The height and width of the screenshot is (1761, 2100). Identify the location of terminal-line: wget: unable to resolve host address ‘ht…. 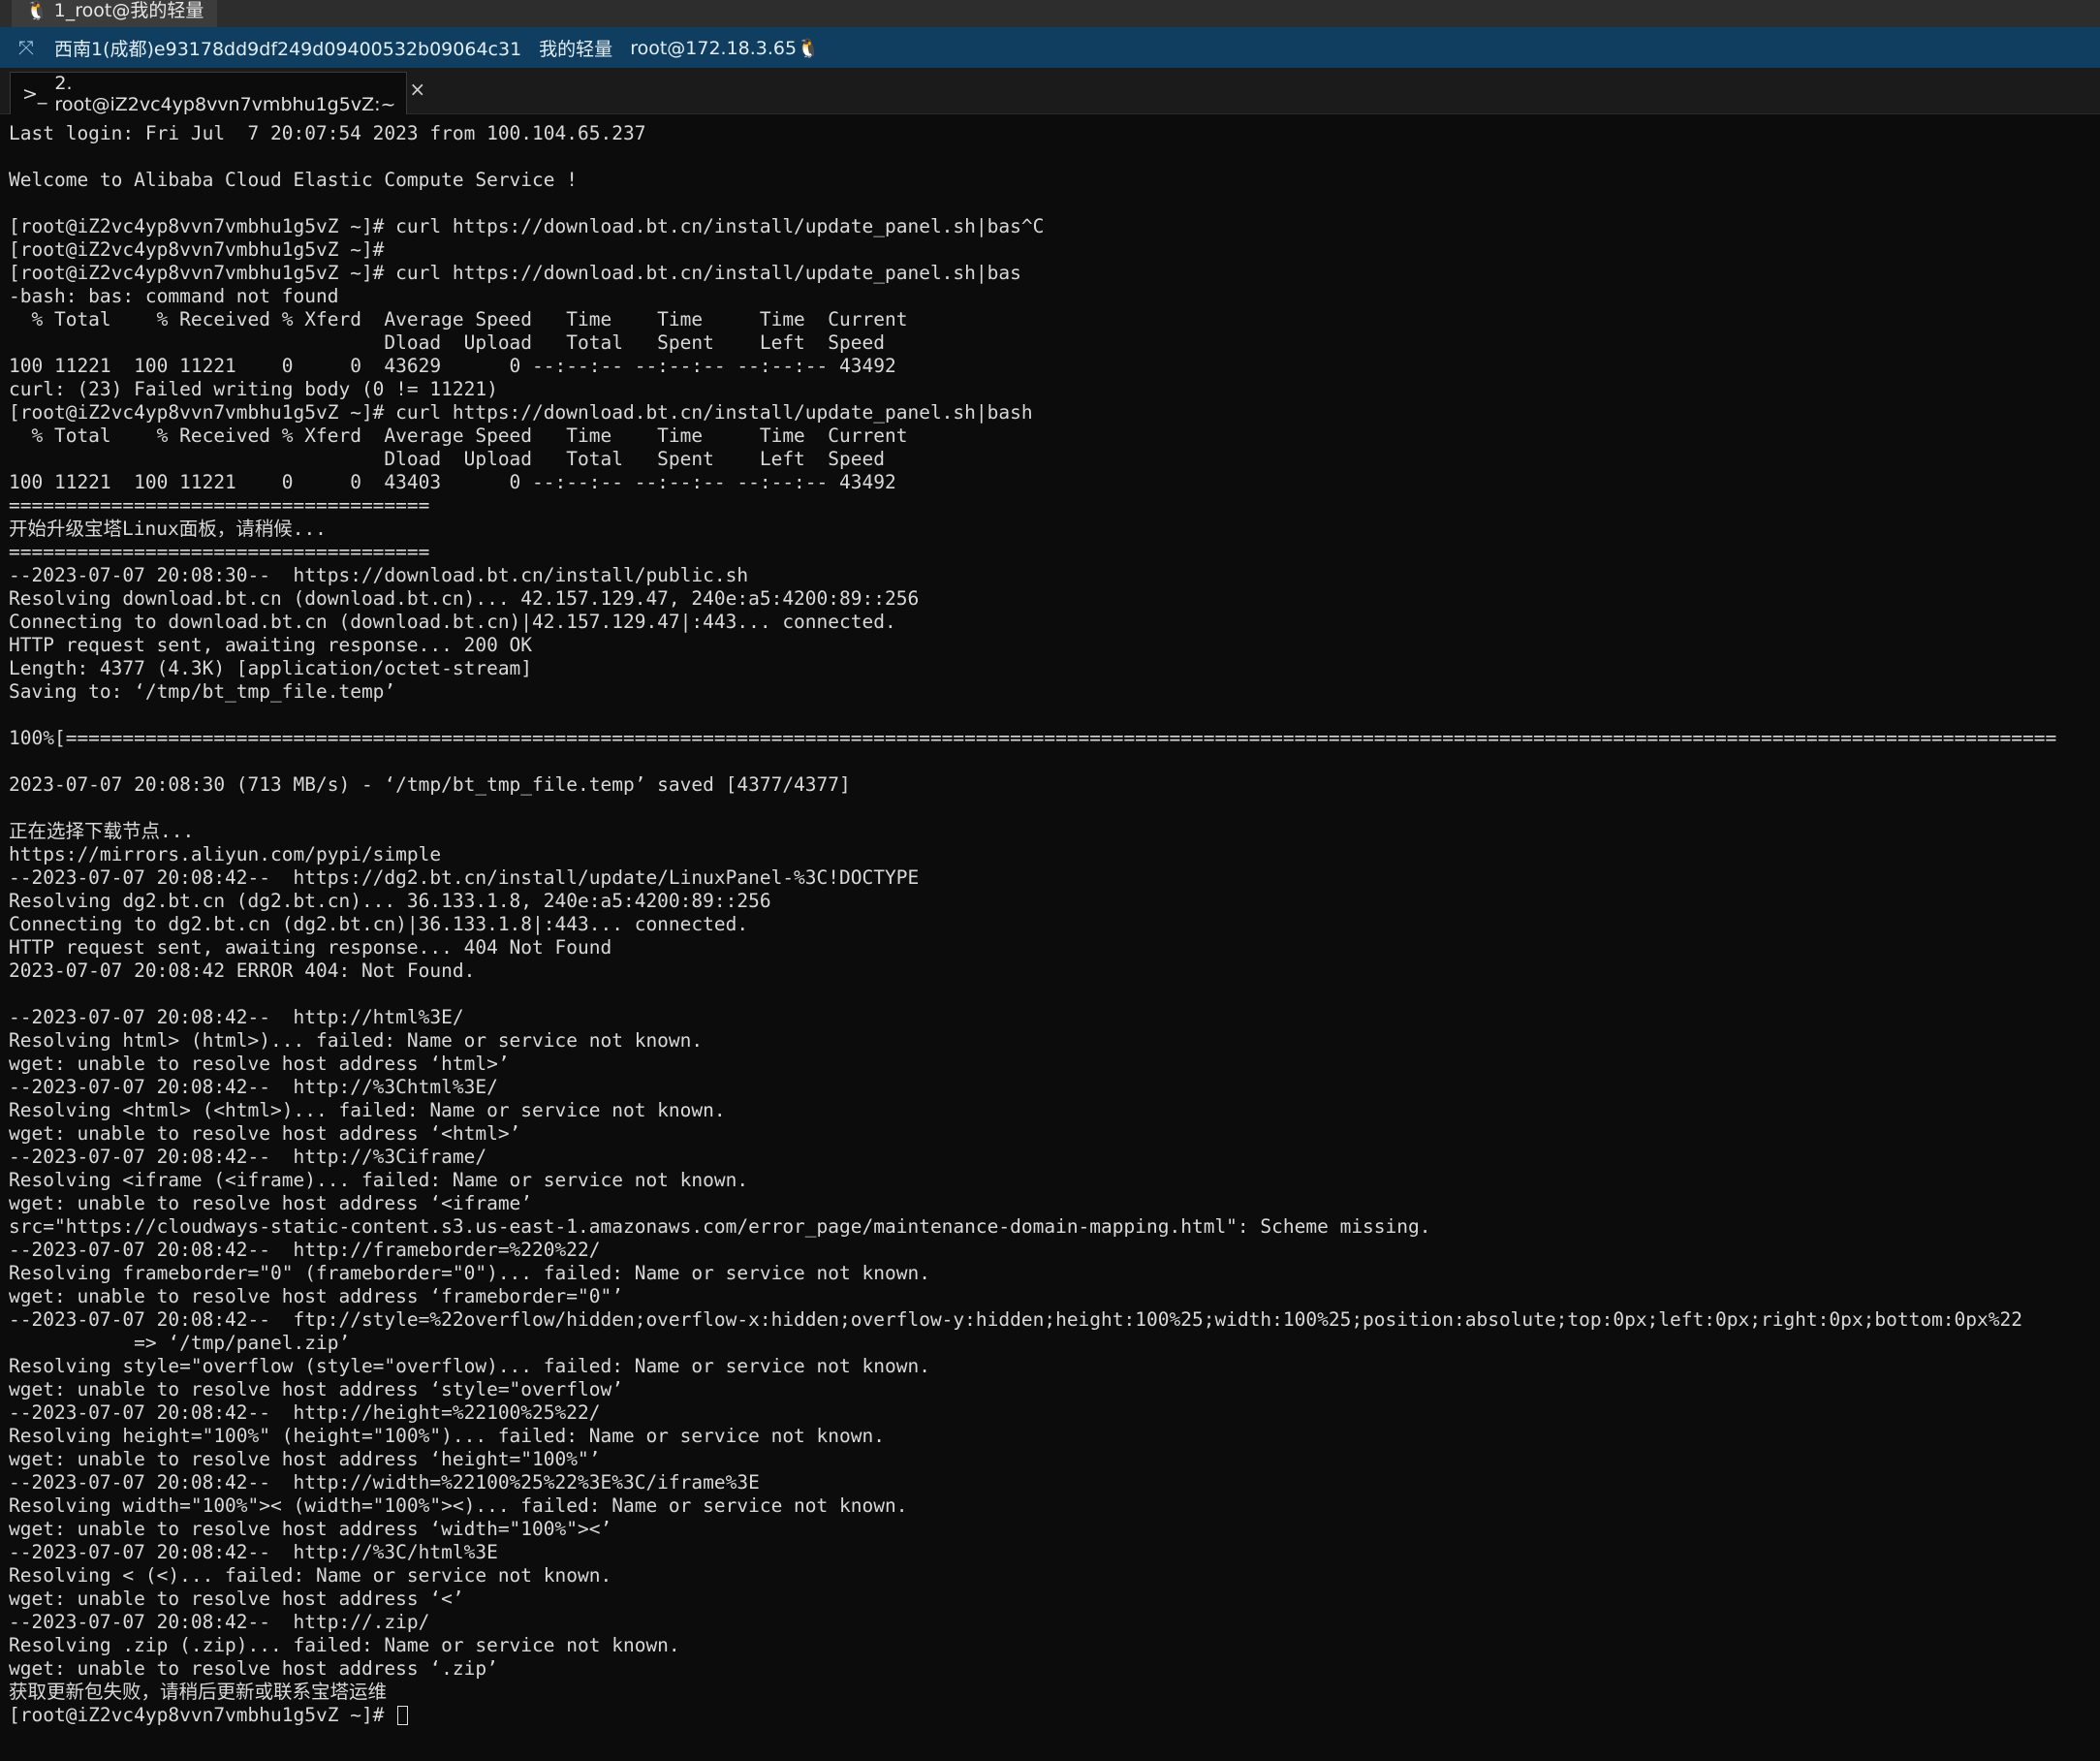
(259, 1064).